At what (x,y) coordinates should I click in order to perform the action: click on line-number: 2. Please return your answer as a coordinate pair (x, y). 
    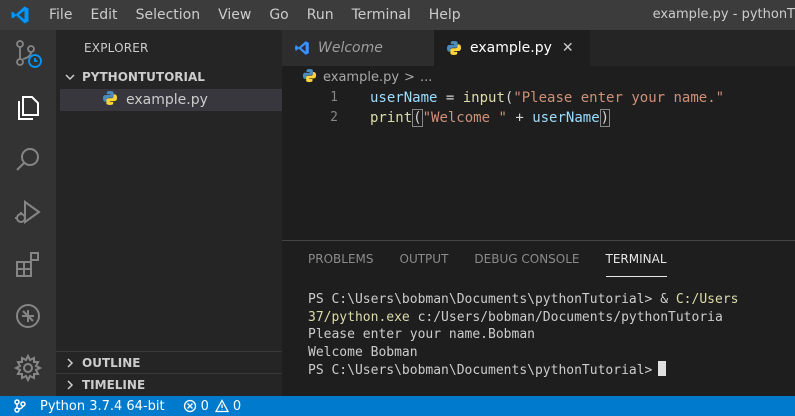
    Looking at the image, I should click on (334, 117).